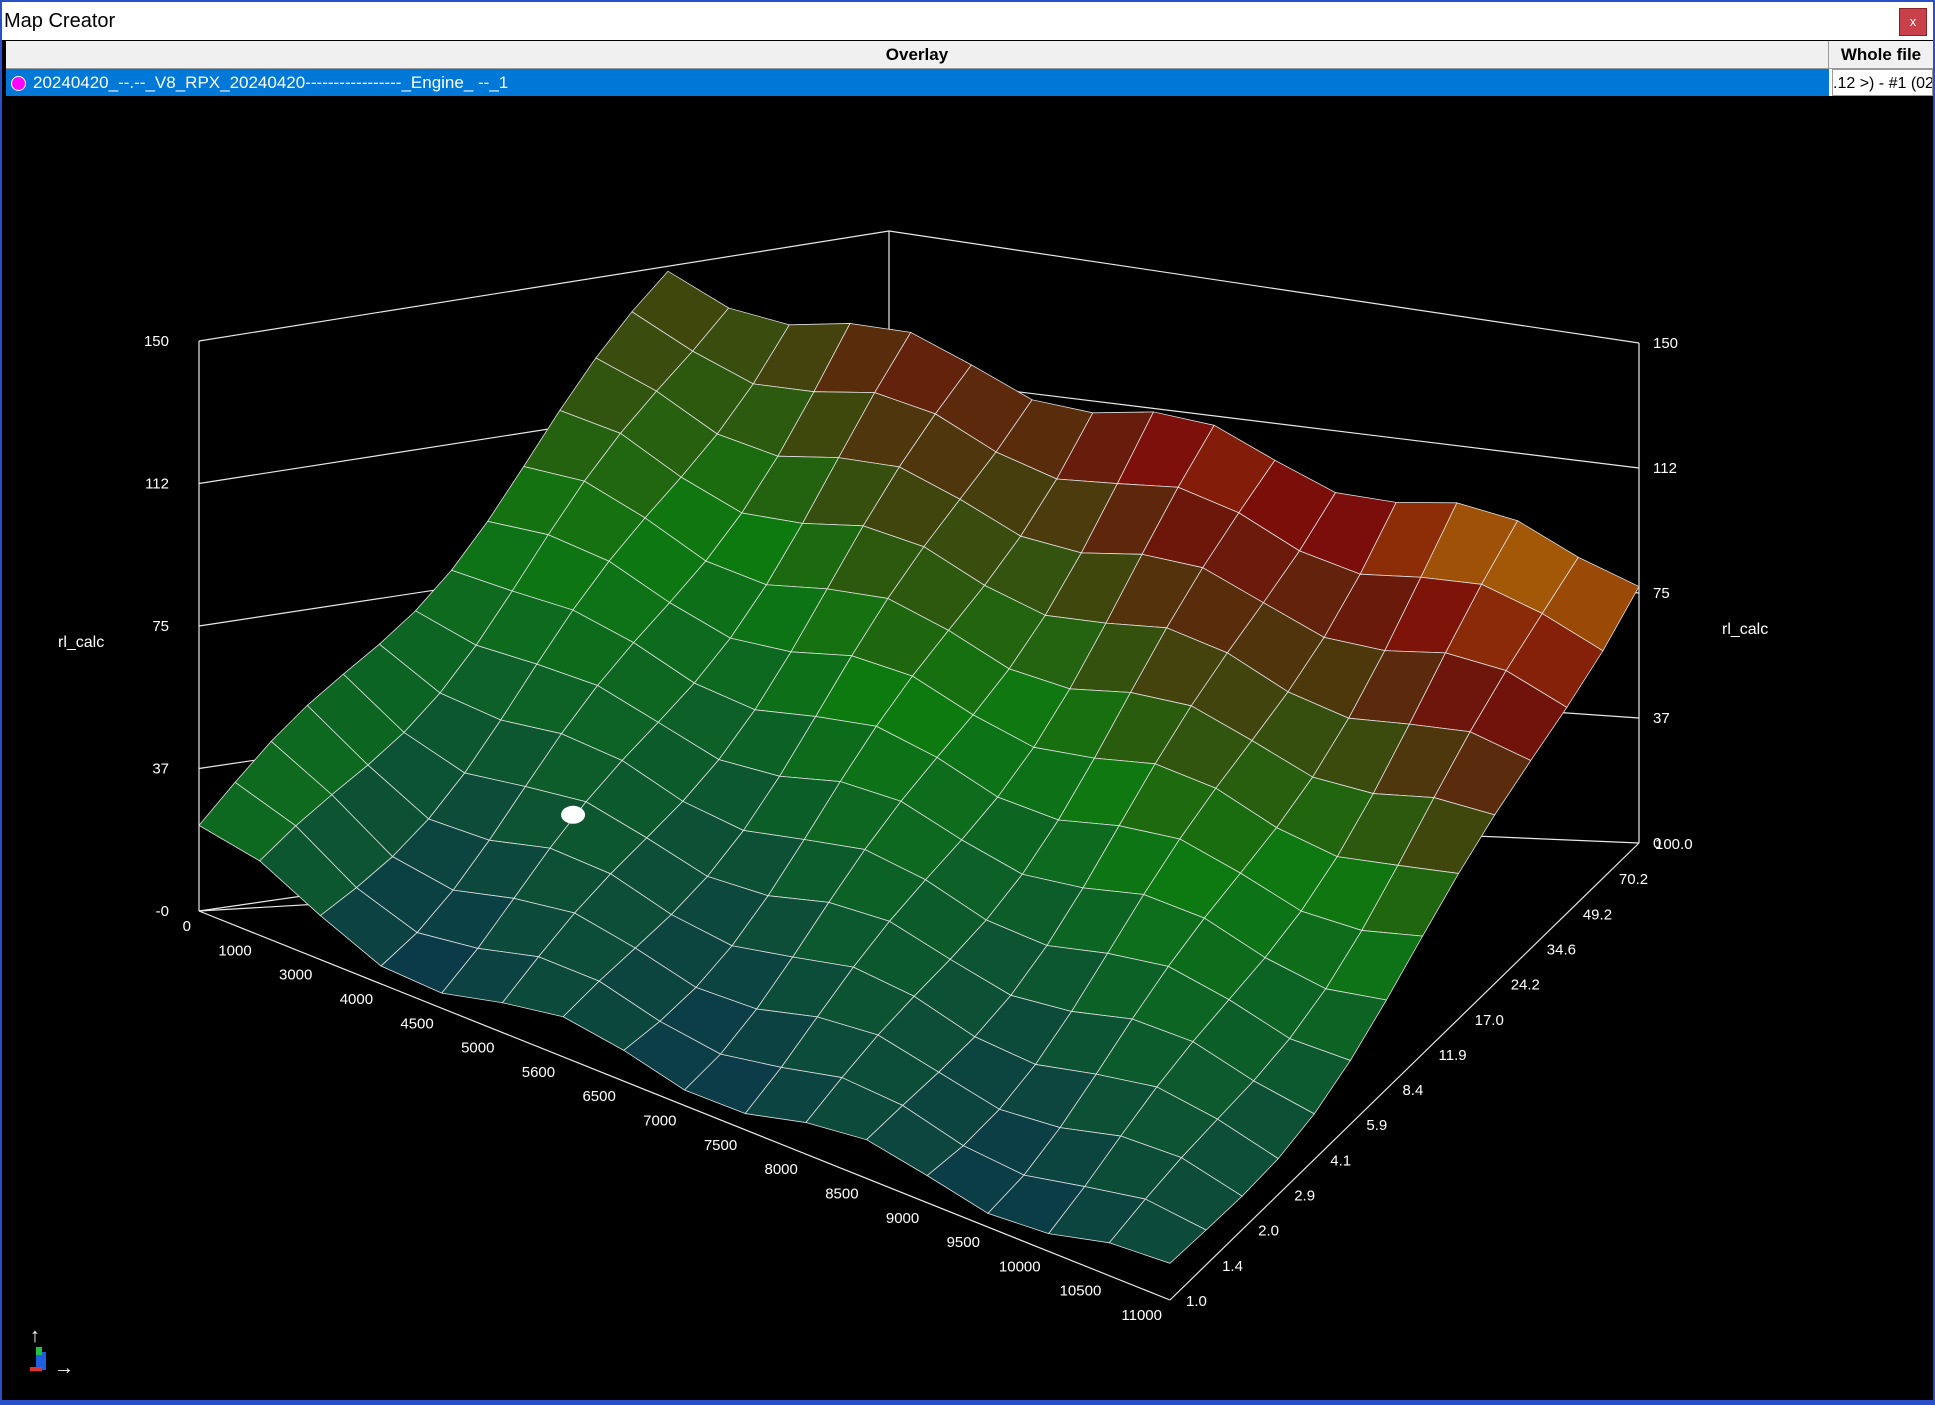 Image resolution: width=1935 pixels, height=1405 pixels. I want to click on y-tick-label: 8.4, so click(1412, 1090).